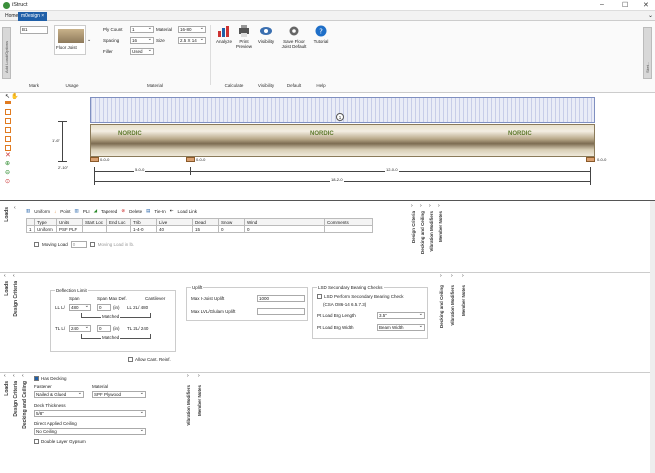 Image resolution: width=655 pixels, height=473 pixels. What do you see at coordinates (142, 40) in the screenshot?
I see `spacing-select: 16` at bounding box center [142, 40].